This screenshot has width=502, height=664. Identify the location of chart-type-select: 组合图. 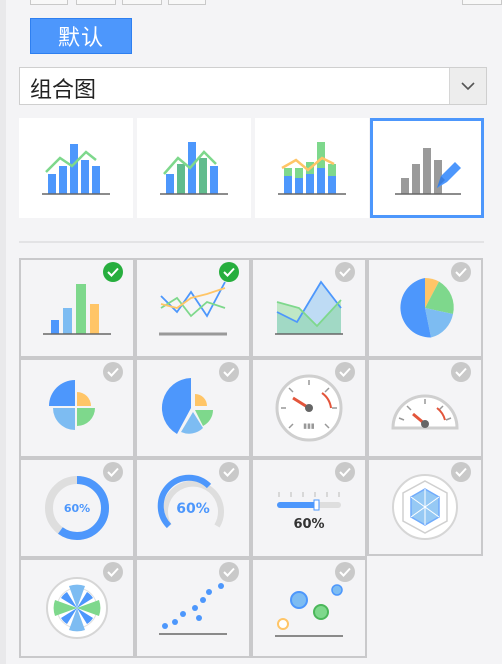
(253, 86).